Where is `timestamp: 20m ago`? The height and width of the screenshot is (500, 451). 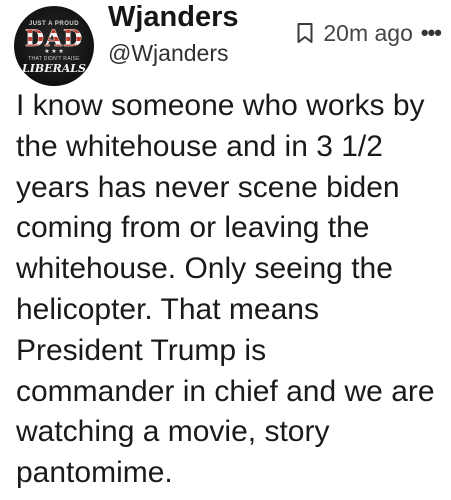 timestamp: 20m ago is located at coordinates (368, 33).